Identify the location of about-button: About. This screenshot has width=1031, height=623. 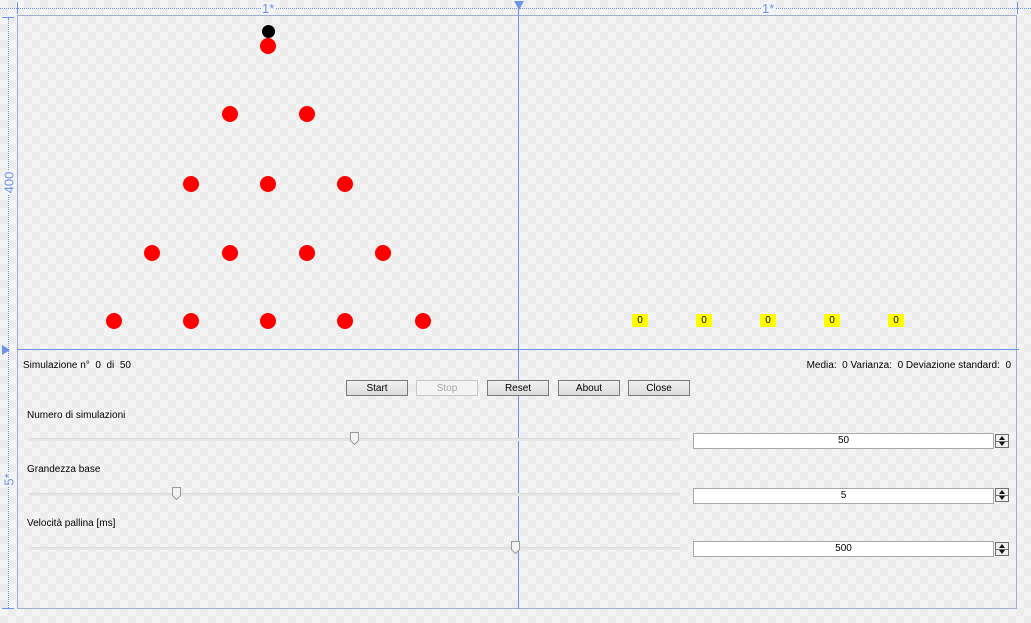
(589, 388).